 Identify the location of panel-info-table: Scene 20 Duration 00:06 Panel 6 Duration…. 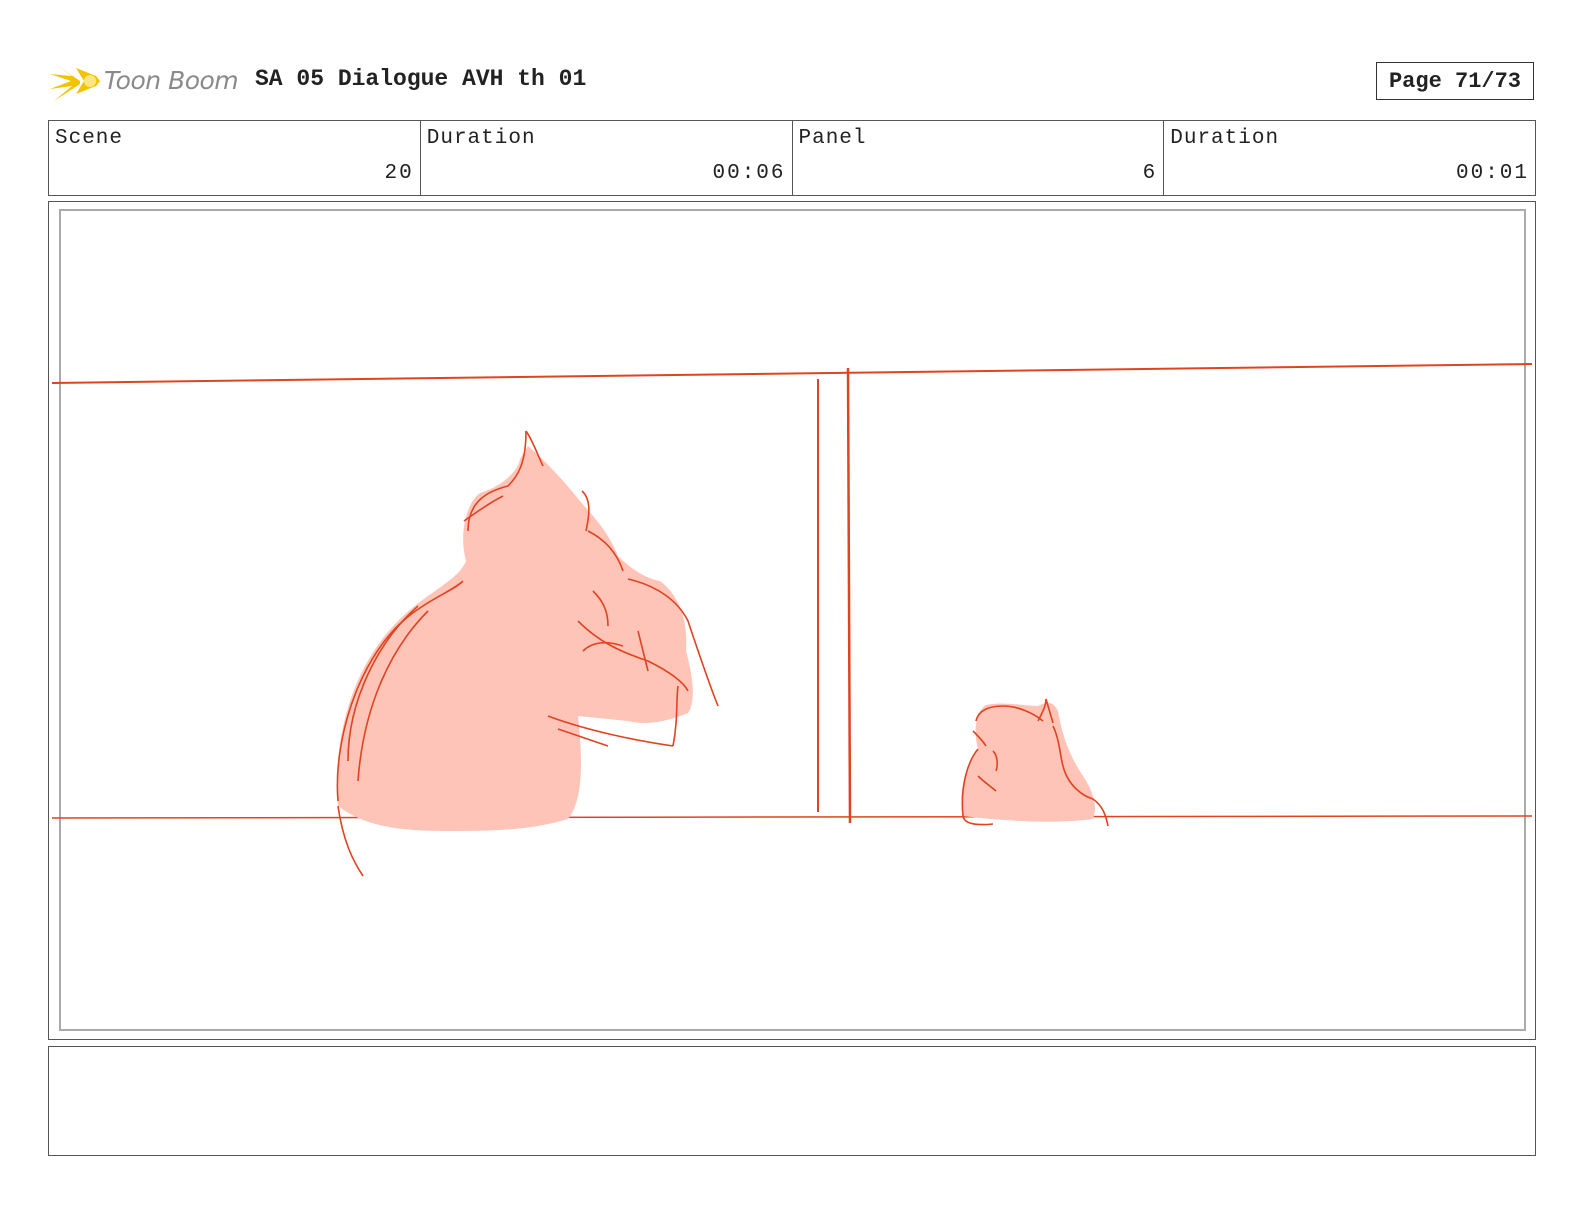
(792, 158).